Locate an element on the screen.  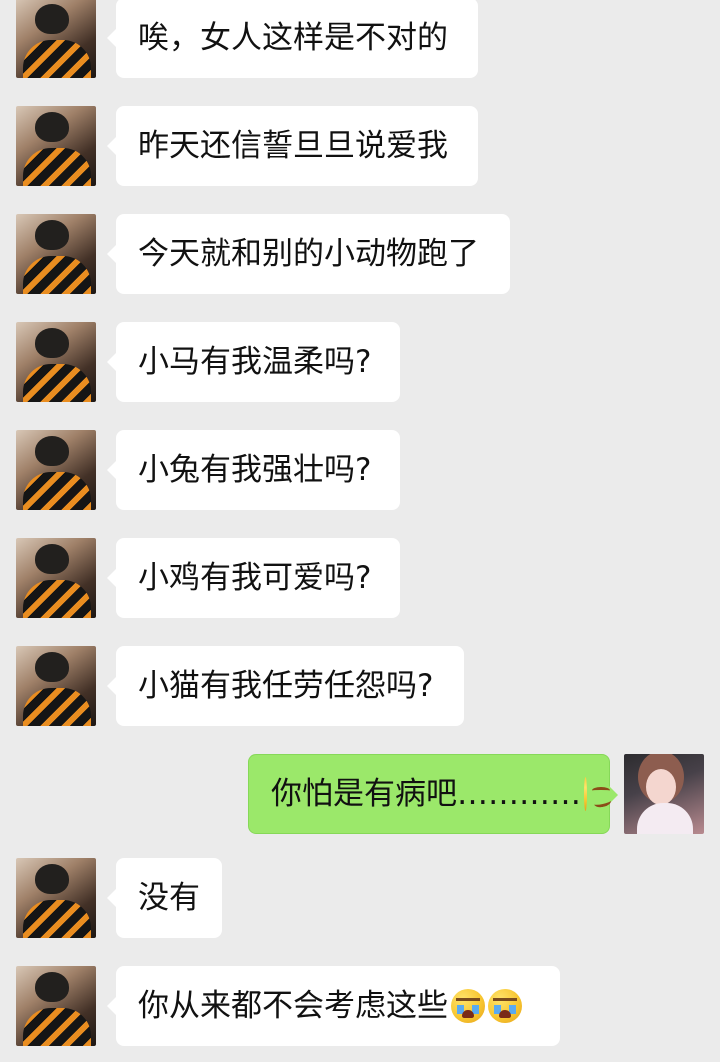
message-text: 小兔有我强壮吗? is located at coordinates (255, 469).